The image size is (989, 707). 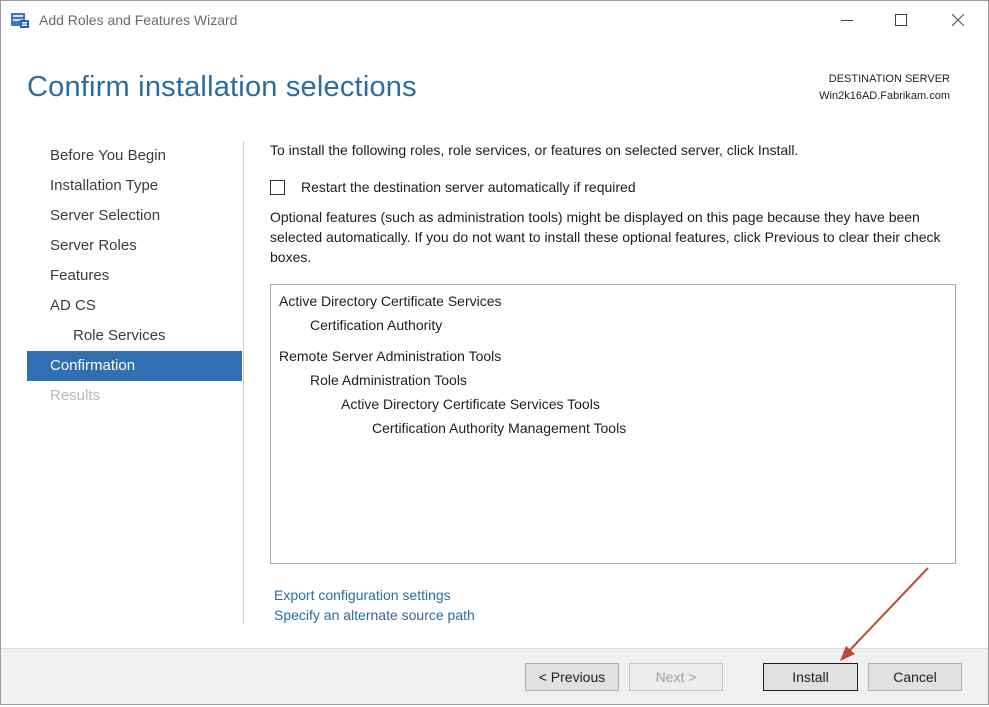 I want to click on nav-item-server-selection: Server Selection, so click(x=134, y=216).